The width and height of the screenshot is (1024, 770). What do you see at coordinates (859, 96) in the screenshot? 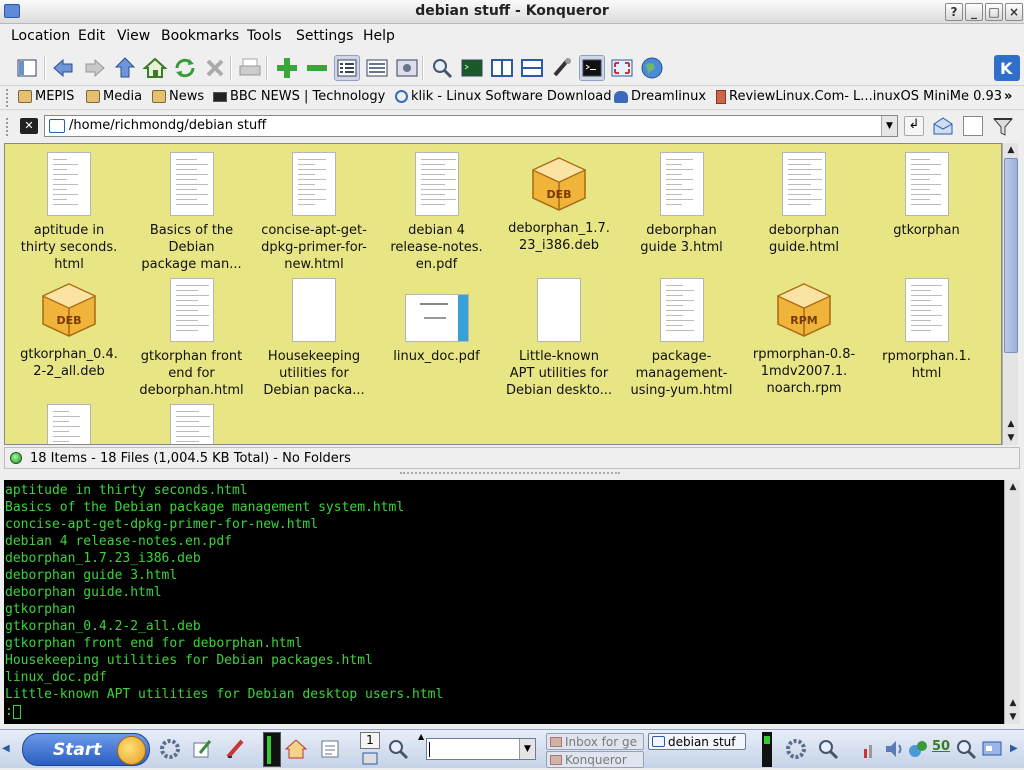
I see `bookmark-reviewlinux: ReviewLinux.Com- L...inuxOS MiniMe 0.93` at bounding box center [859, 96].